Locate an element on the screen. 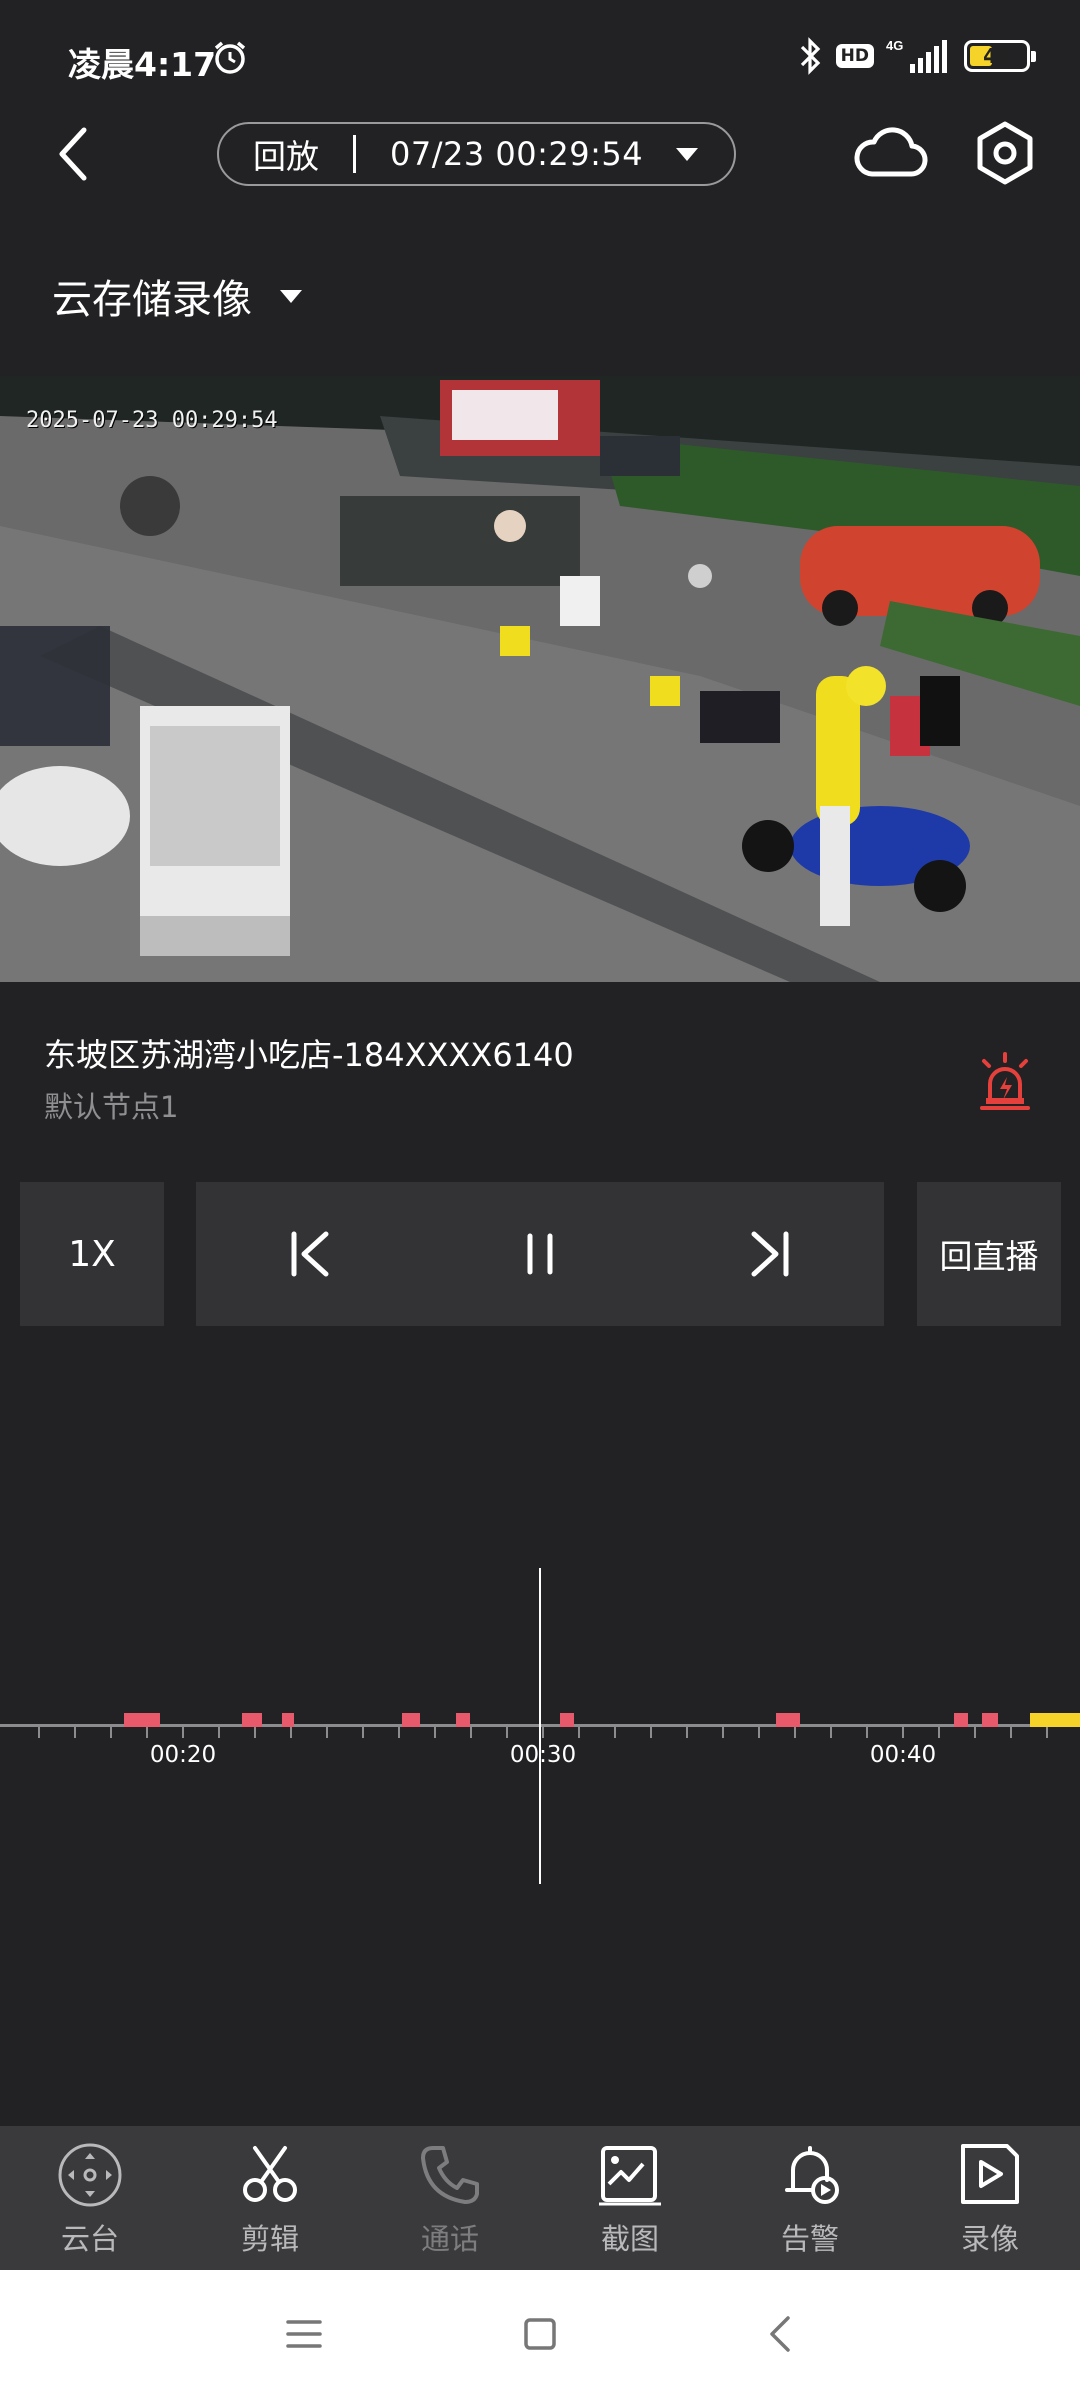 Image resolution: width=1080 pixels, height=2400 pixels. skip-next-icon is located at coordinates (768, 1254).